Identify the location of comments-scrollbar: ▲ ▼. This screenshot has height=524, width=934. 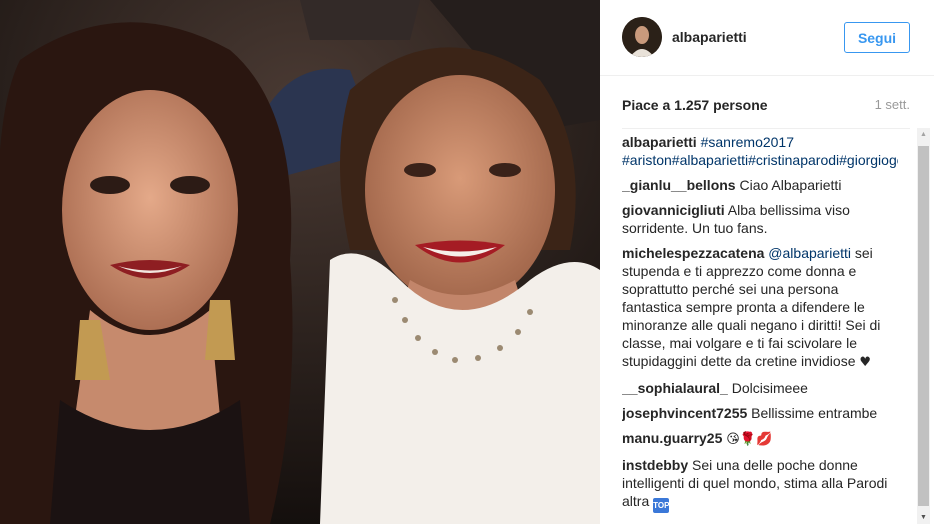
(923, 326).